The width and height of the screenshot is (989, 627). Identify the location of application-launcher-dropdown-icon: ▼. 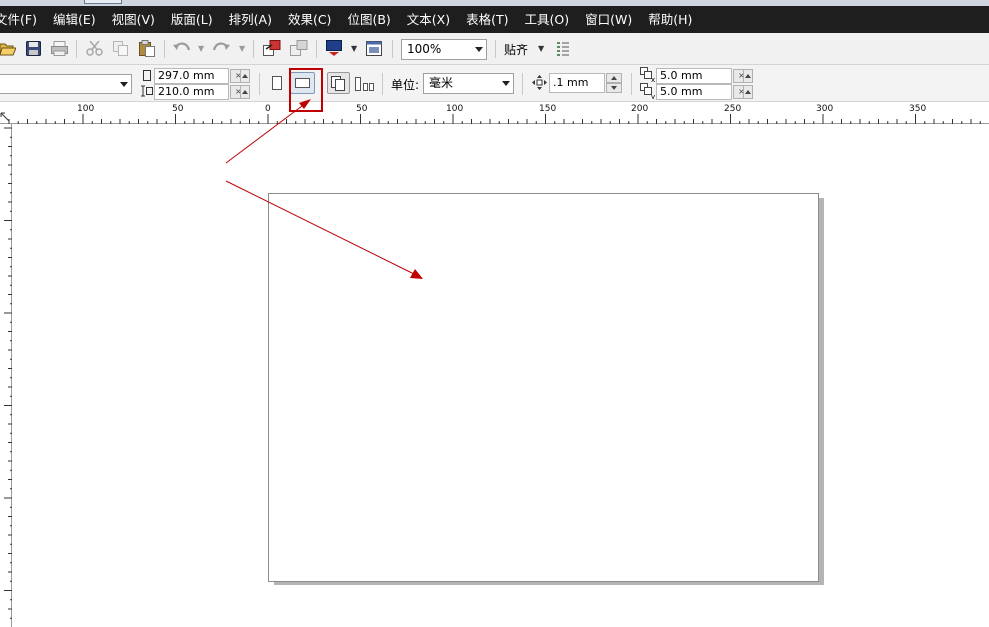
(354, 48).